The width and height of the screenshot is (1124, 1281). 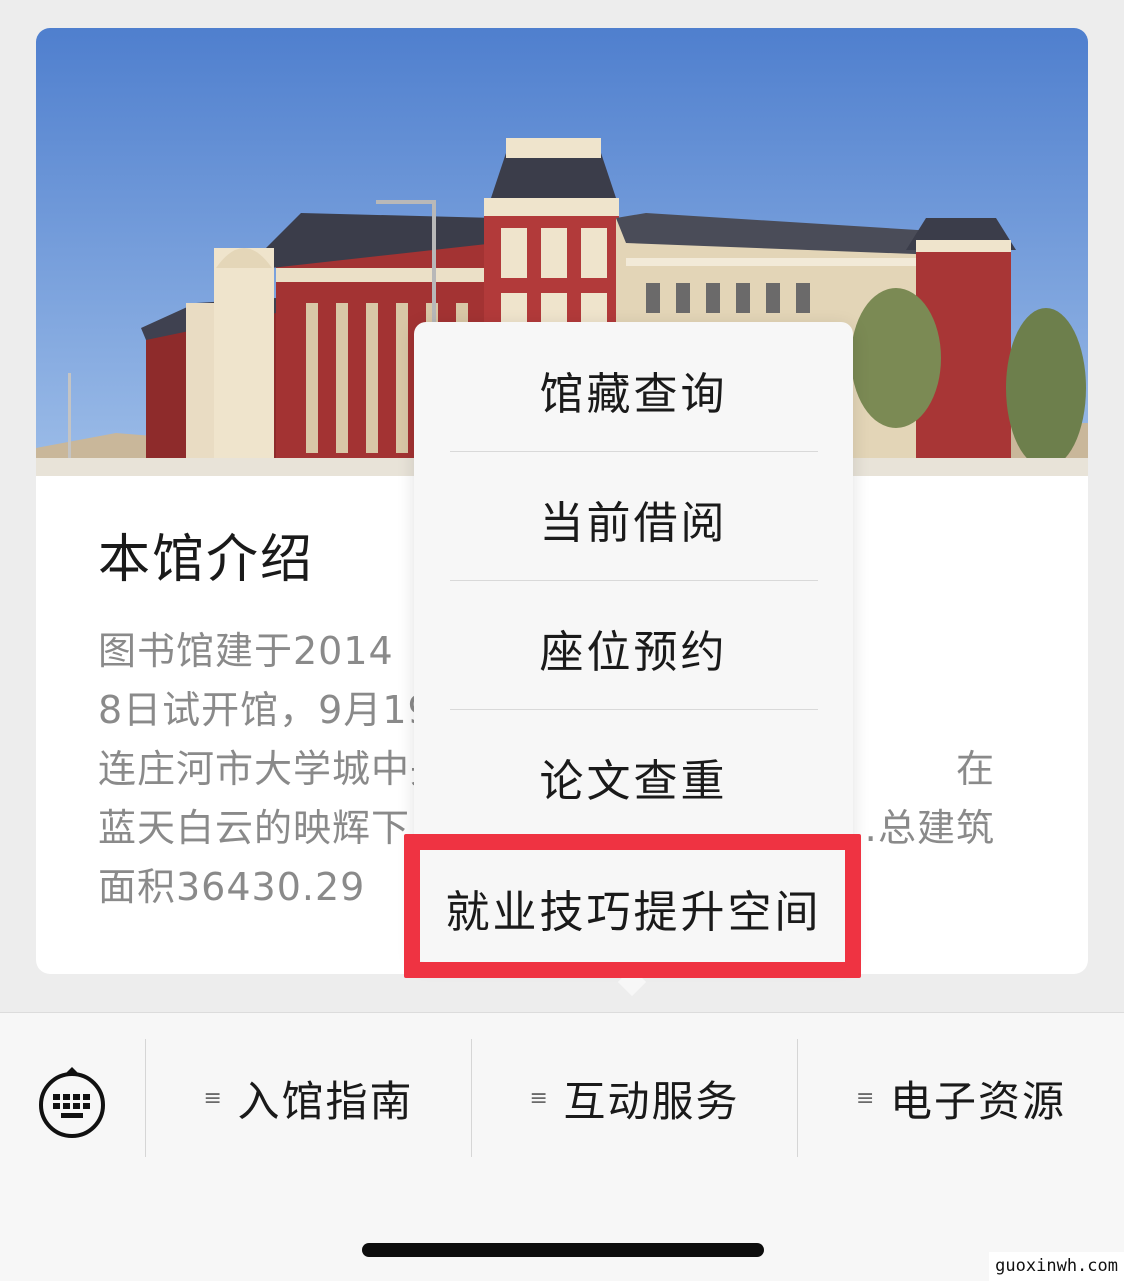 What do you see at coordinates (72, 1103) in the screenshot?
I see `keyboard-icon` at bounding box center [72, 1103].